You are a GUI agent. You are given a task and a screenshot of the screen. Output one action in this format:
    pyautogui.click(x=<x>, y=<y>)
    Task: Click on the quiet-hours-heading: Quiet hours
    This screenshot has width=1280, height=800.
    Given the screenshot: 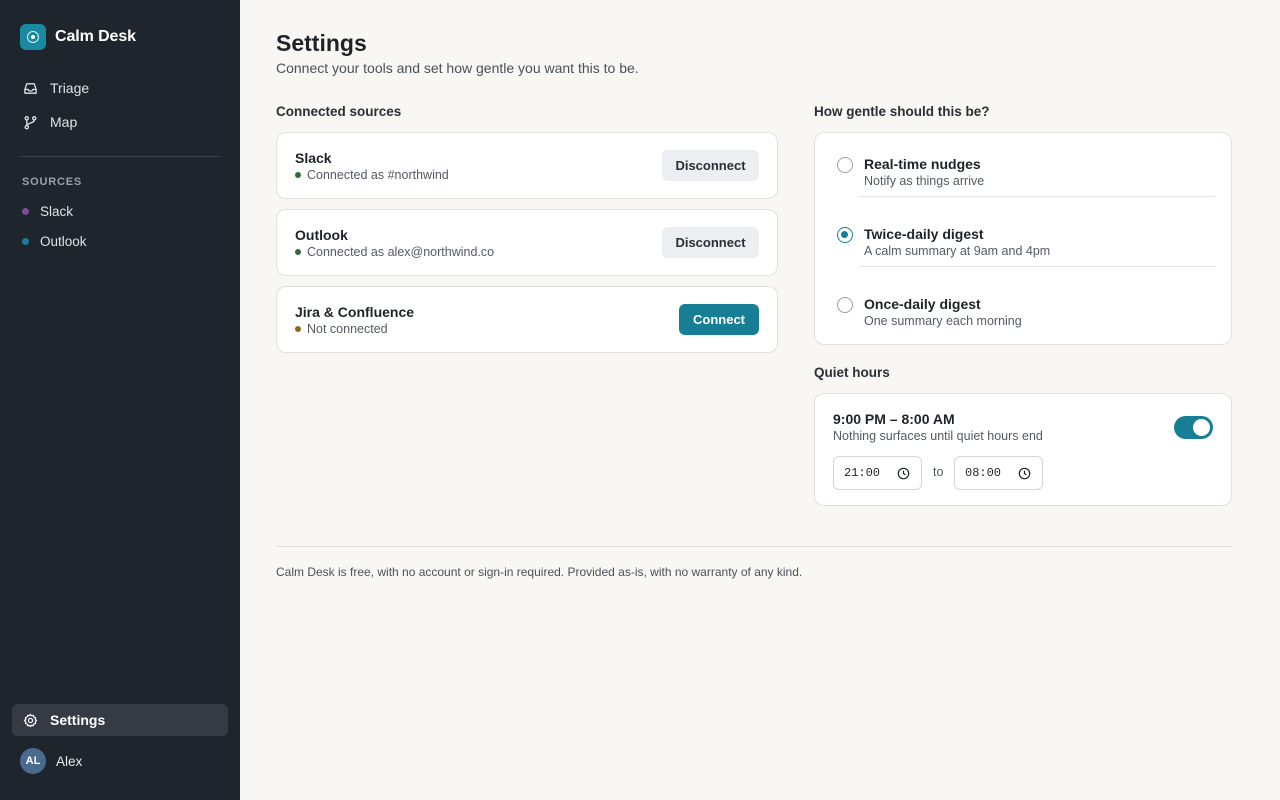 What is the action you would take?
    pyautogui.click(x=852, y=372)
    